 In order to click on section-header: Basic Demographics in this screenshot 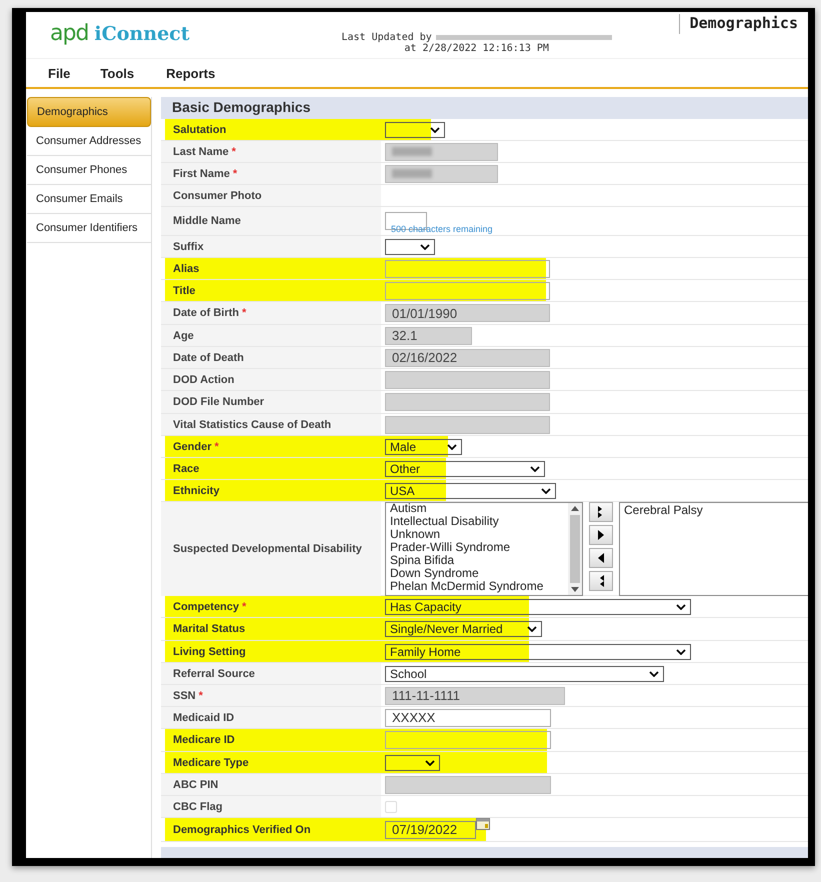, I will do `click(484, 108)`.